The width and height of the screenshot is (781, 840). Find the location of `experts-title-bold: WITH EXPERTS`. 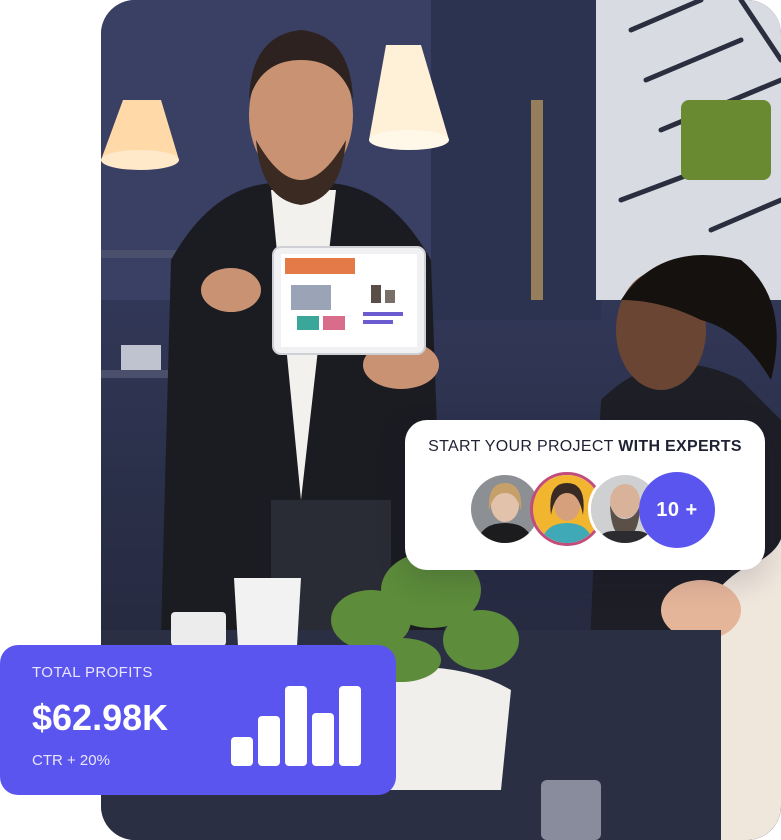

experts-title-bold: WITH EXPERTS is located at coordinates (680, 446).